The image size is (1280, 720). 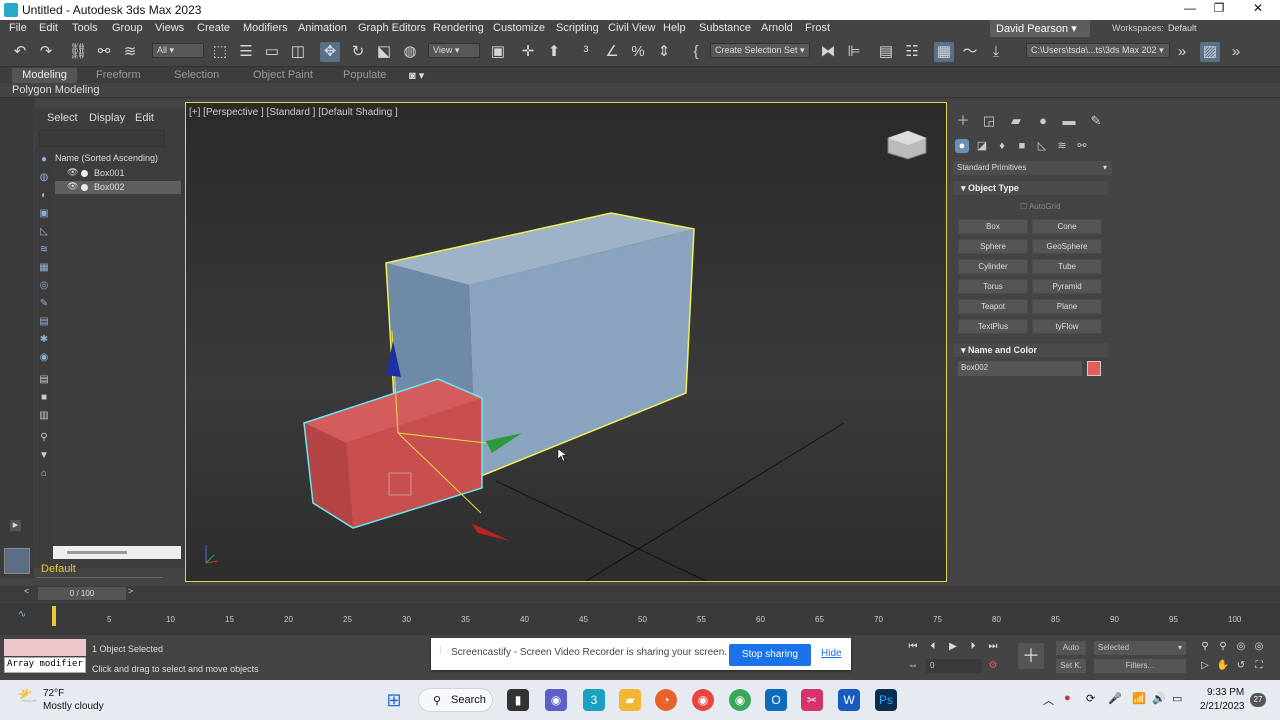 I want to click on view-cube-icon, so click(x=907, y=145).